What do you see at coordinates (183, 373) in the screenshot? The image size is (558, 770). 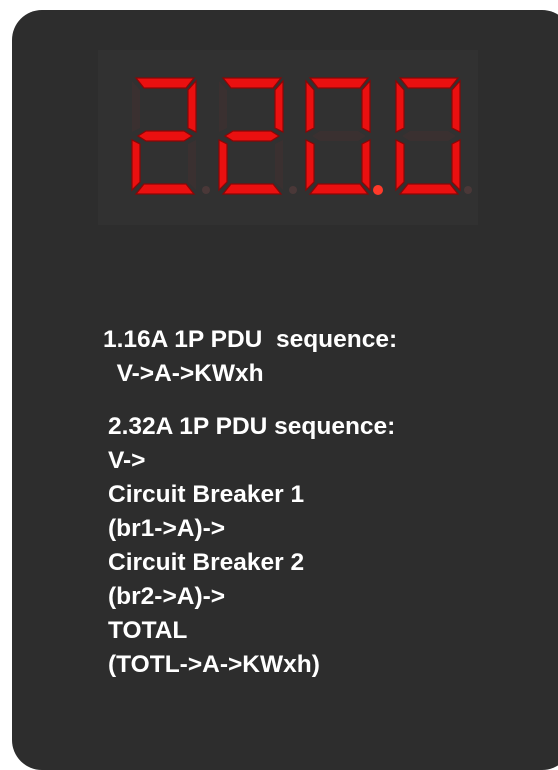 I see `info-line-2: V->A->KWxh` at bounding box center [183, 373].